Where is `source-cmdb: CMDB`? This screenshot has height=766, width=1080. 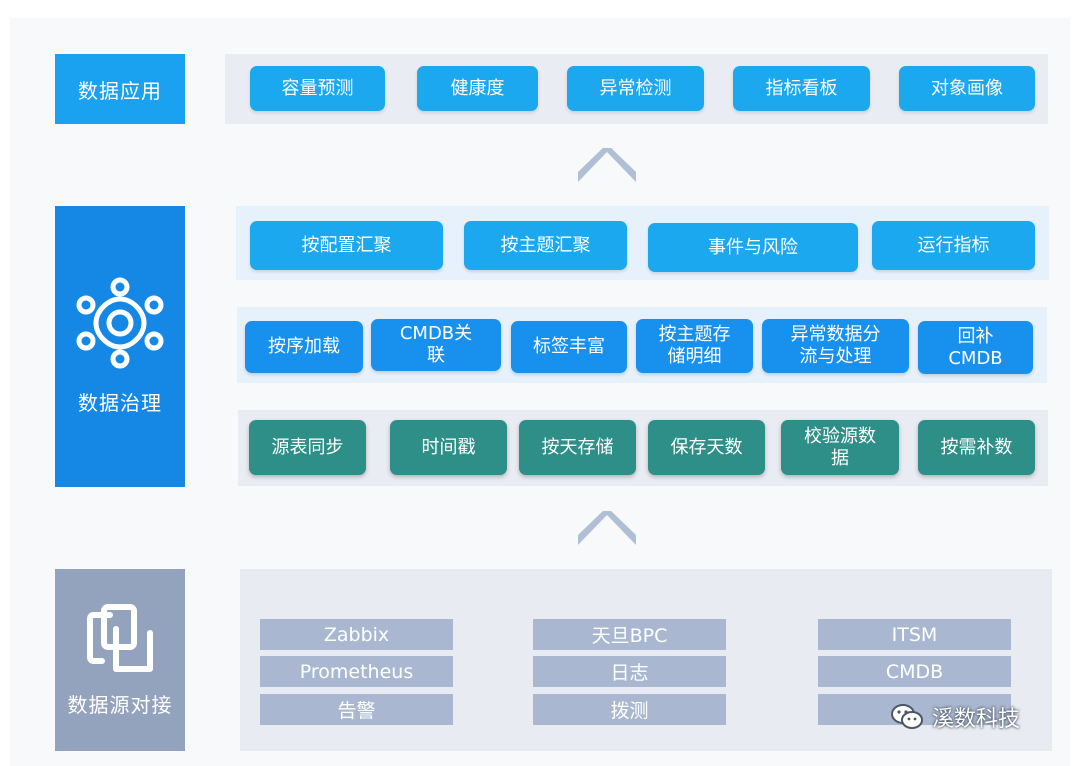
source-cmdb: CMDB is located at coordinates (914, 671).